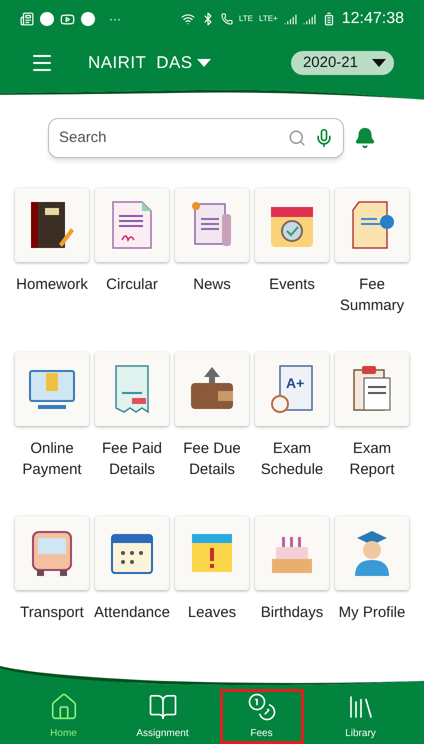 The width and height of the screenshot is (424, 744). Describe the element at coordinates (365, 137) in the screenshot. I see `bell-icon` at that location.